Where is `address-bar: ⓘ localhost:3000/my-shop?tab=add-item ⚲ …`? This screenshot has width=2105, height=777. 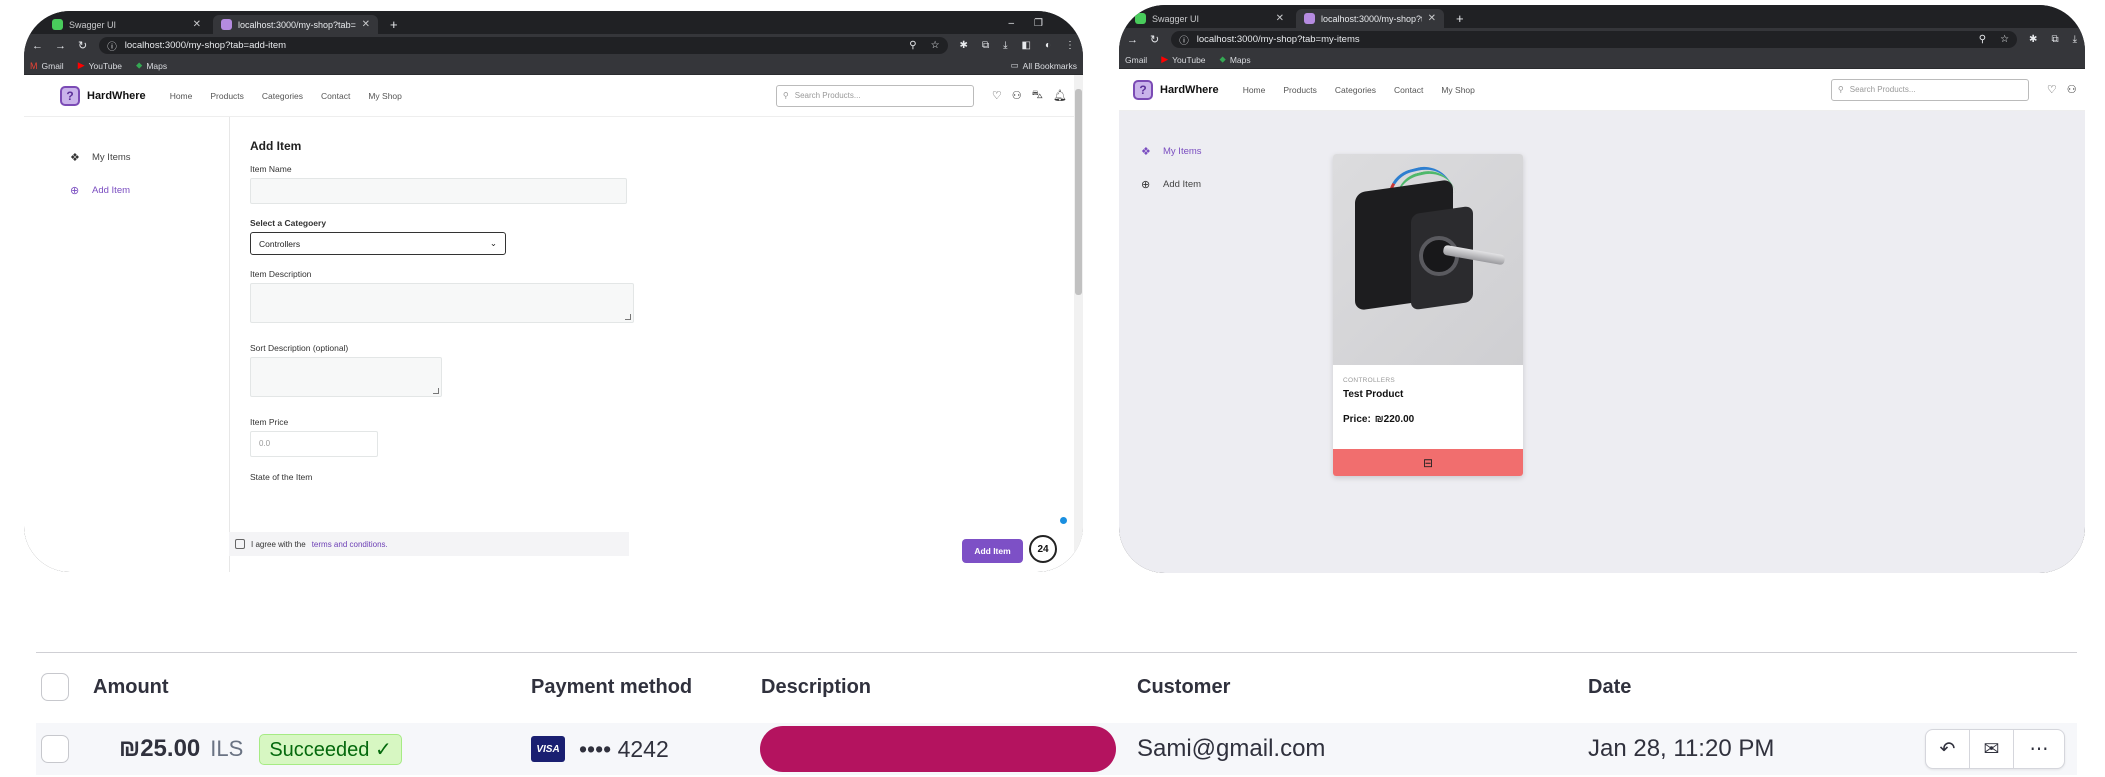
address-bar: ⓘ localhost:3000/my-shop?tab=add-item ⚲ … is located at coordinates (523, 45).